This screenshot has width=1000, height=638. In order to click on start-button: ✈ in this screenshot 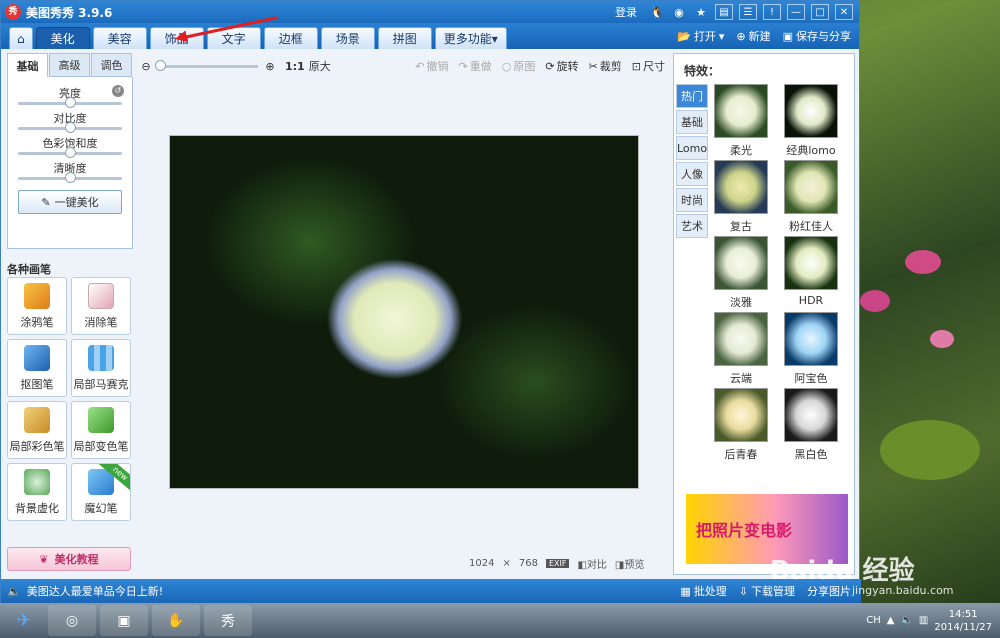, I will do `click(24, 620)`.